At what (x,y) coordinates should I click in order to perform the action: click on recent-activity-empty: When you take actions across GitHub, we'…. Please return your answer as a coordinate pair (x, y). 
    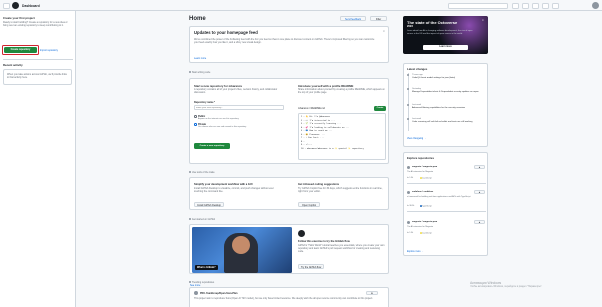
    Looking at the image, I should click on (37, 77).